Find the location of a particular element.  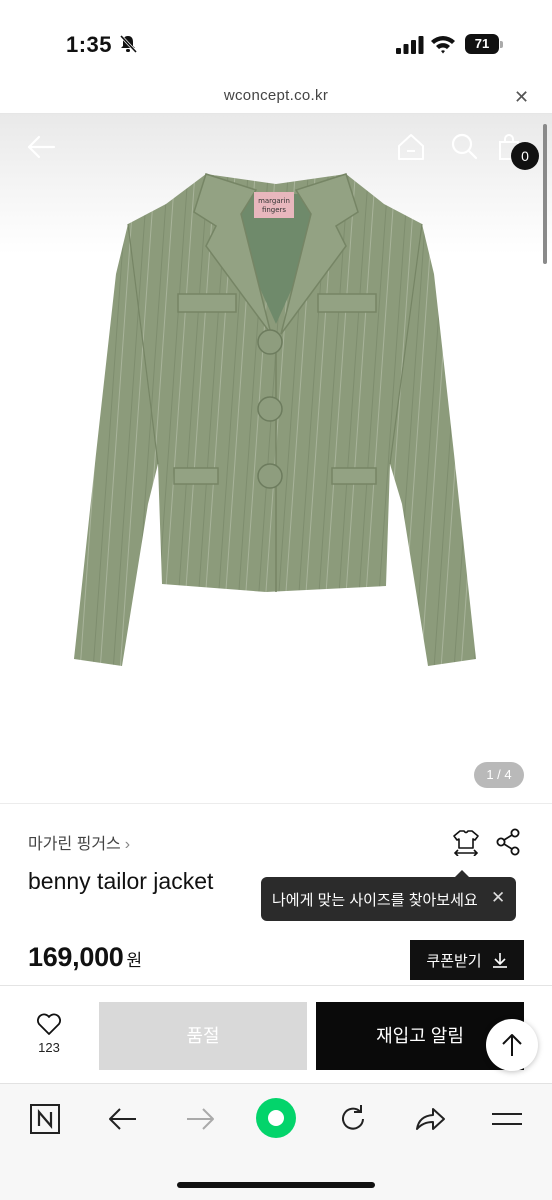

cart-count-badge: 0 is located at coordinates (525, 156).